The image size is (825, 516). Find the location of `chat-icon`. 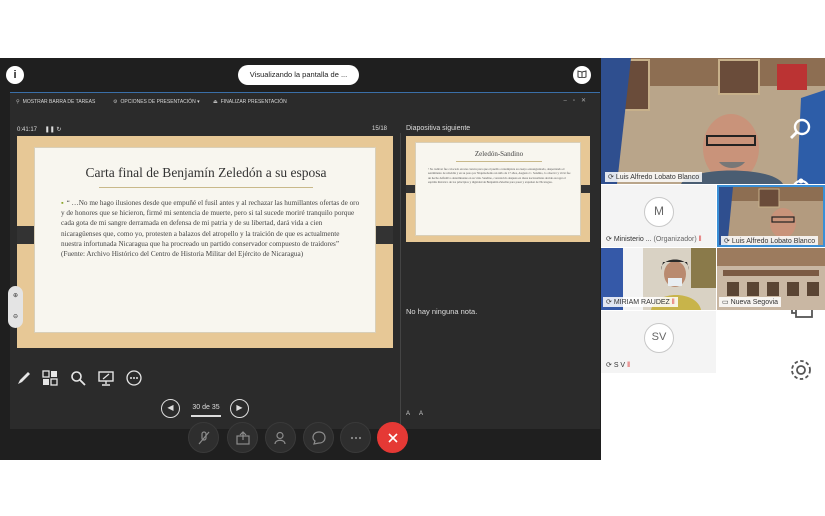

chat-icon is located at coordinates (319, 438).